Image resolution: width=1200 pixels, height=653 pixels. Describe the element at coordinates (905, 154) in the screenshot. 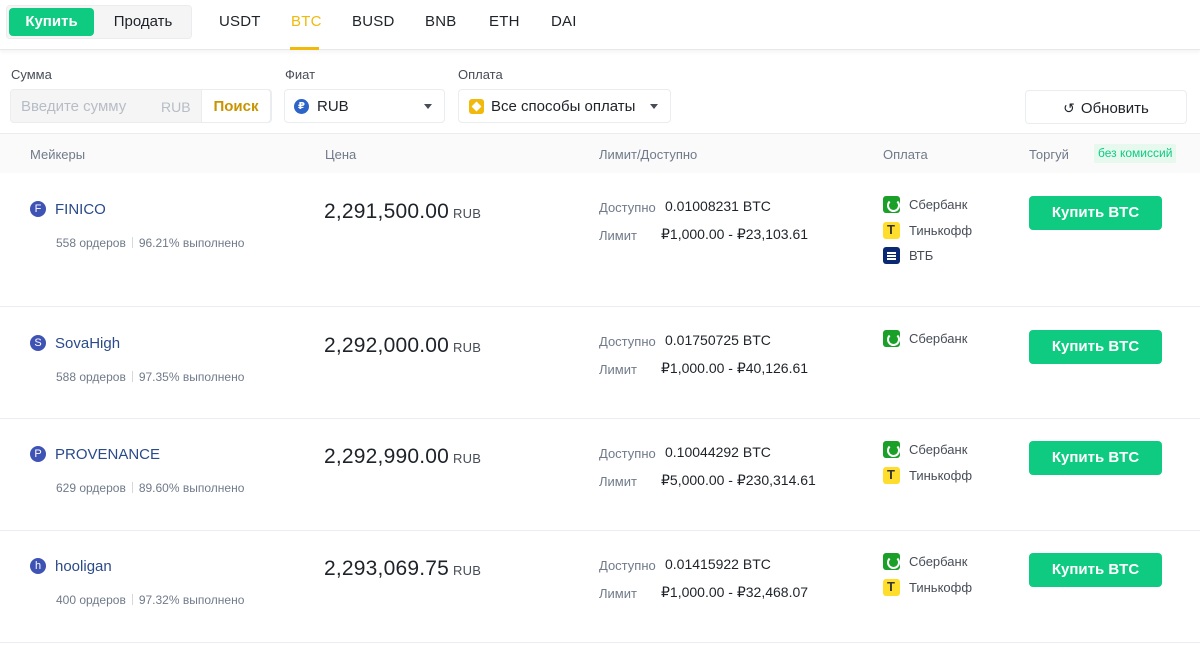

I see `header-payment: Оплата` at that location.